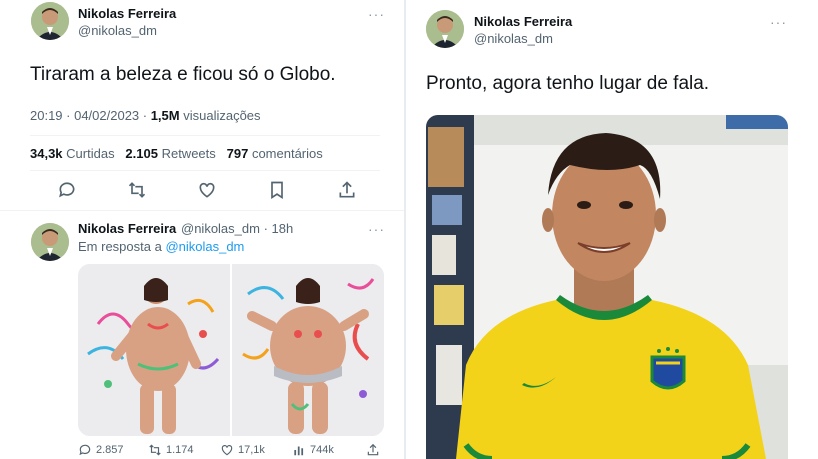  What do you see at coordinates (275, 153) in the screenshot?
I see `comments-stat: 797 comentários` at bounding box center [275, 153].